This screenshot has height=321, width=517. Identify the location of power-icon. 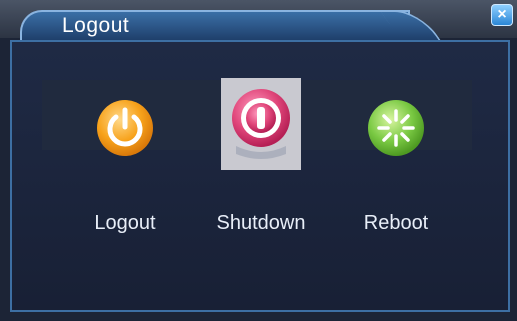
(125, 128).